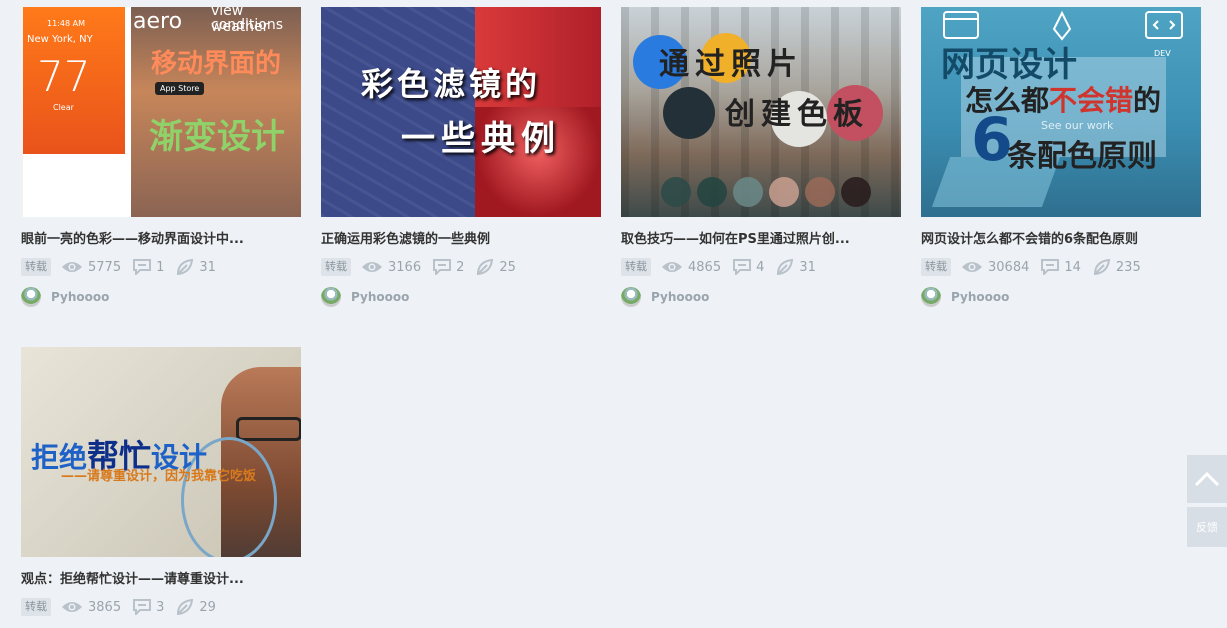 The width and height of the screenshot is (1227, 628). I want to click on phone-city: New York, NY, so click(60, 39).